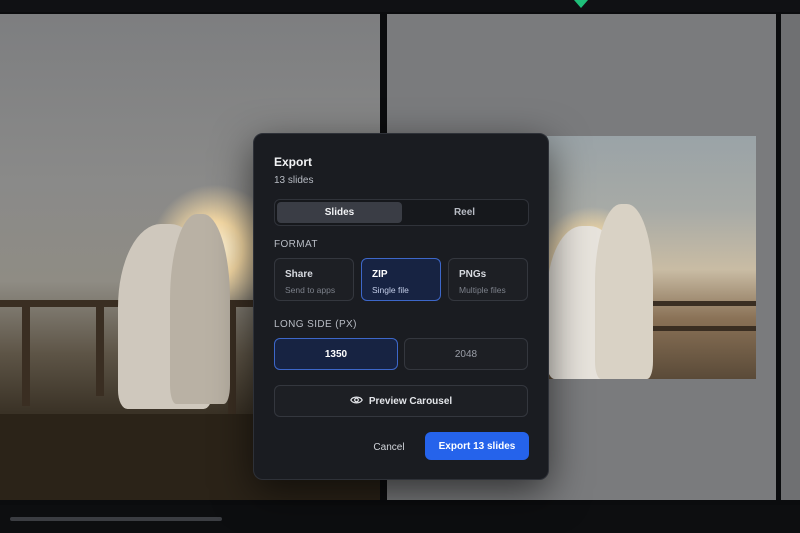  Describe the element at coordinates (400, 6) in the screenshot. I see `top-bar` at that location.